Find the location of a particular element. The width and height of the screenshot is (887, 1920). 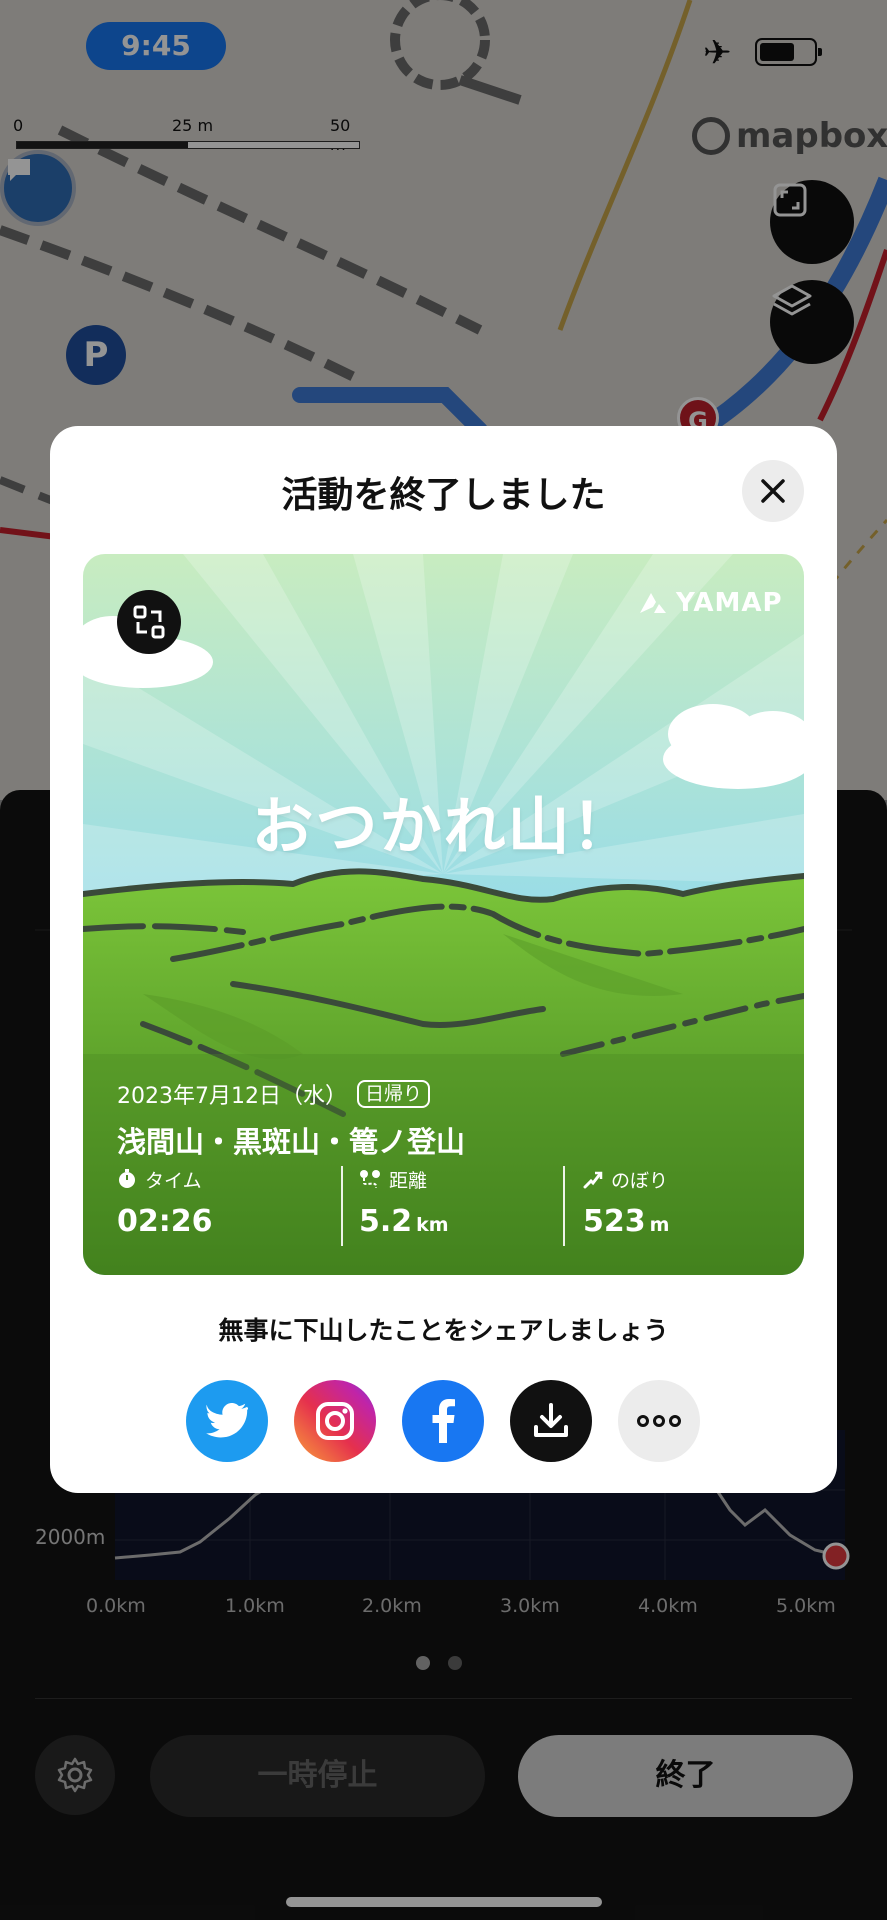

instagram-icon is located at coordinates (335, 1421).